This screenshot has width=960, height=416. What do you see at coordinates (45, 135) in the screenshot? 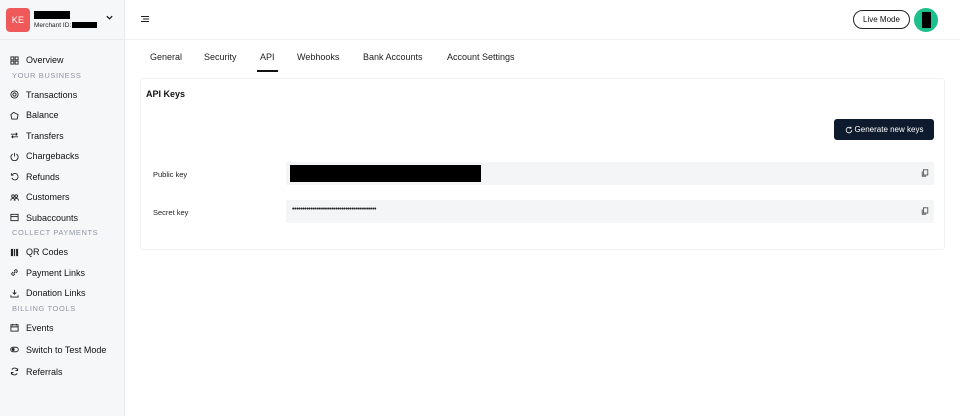
I see `sidebar-item-label: Transfers` at bounding box center [45, 135].